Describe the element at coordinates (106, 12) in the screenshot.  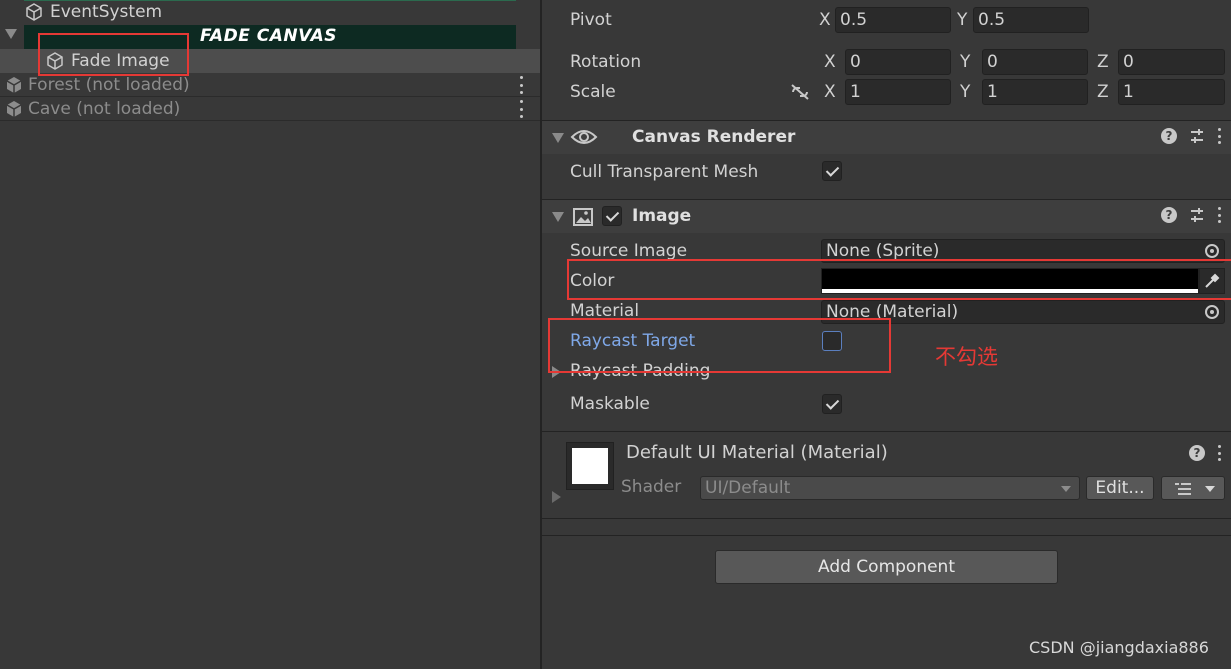
I see `hierarchy-item-label: EventSystem` at that location.